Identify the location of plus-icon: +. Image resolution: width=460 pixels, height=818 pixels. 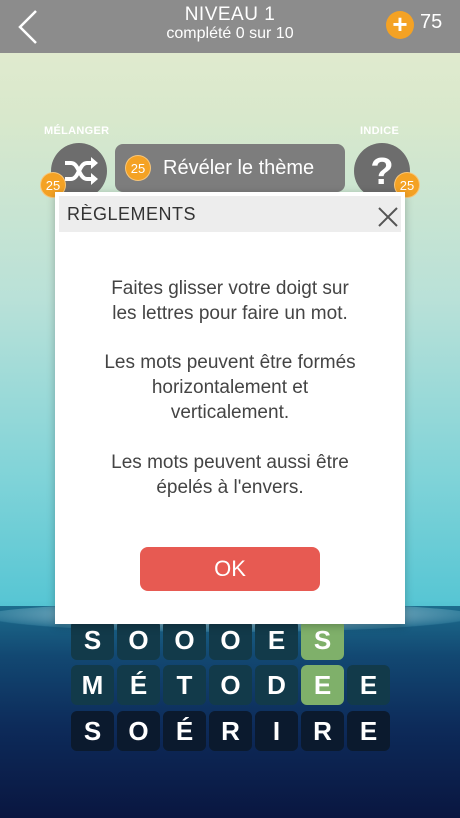
(400, 24).